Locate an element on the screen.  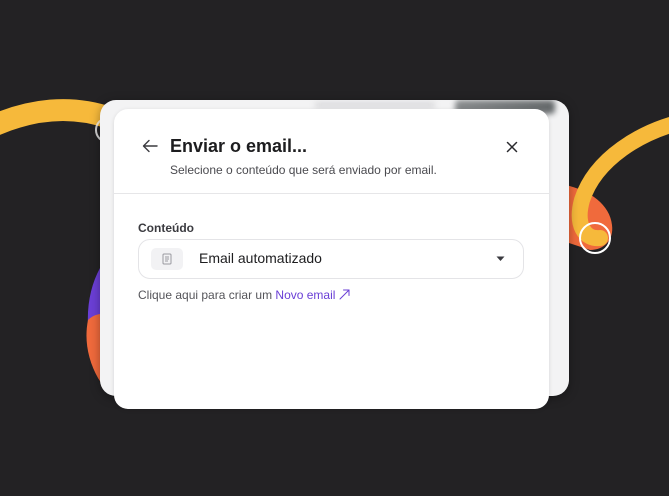
caret-down-icon is located at coordinates (500, 259).